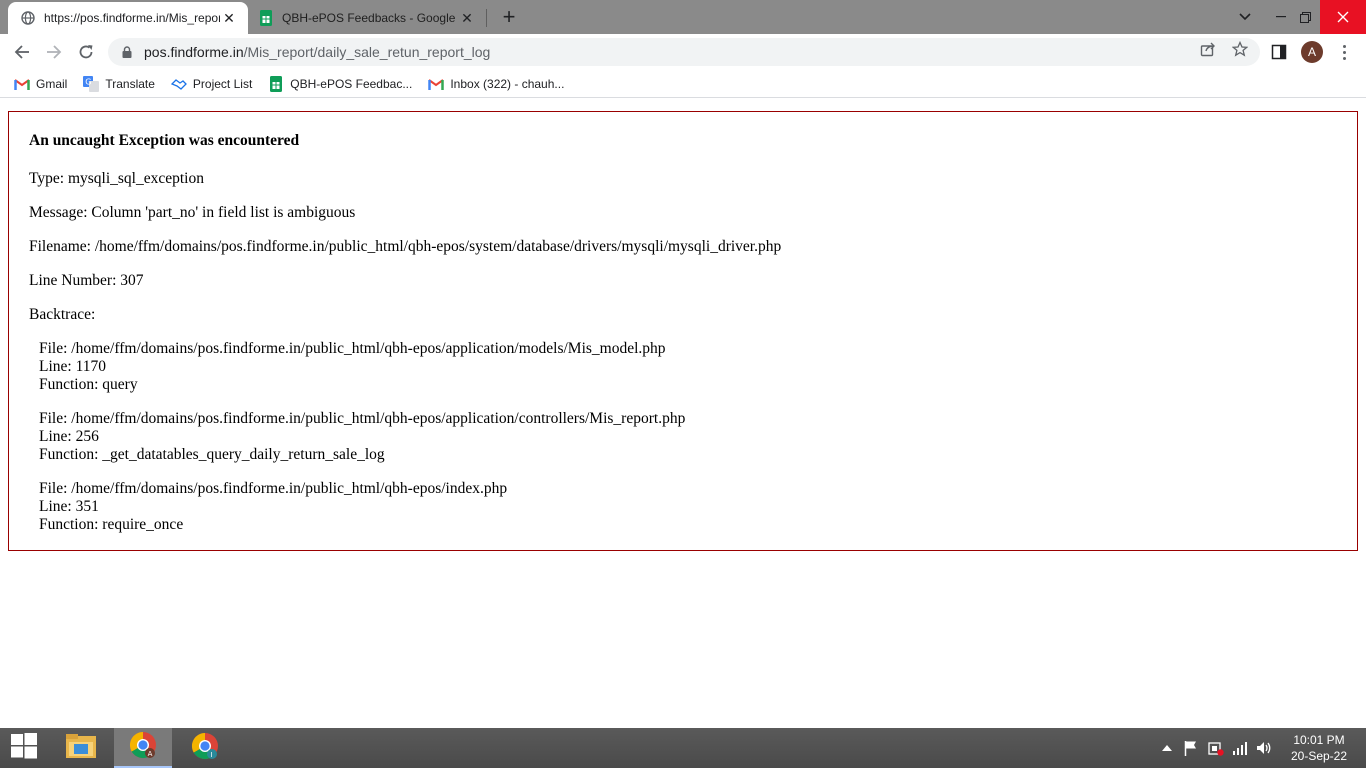 This screenshot has width=1366, height=768. What do you see at coordinates (88, 384) in the screenshot?
I see `backtrace-function: Function: query` at bounding box center [88, 384].